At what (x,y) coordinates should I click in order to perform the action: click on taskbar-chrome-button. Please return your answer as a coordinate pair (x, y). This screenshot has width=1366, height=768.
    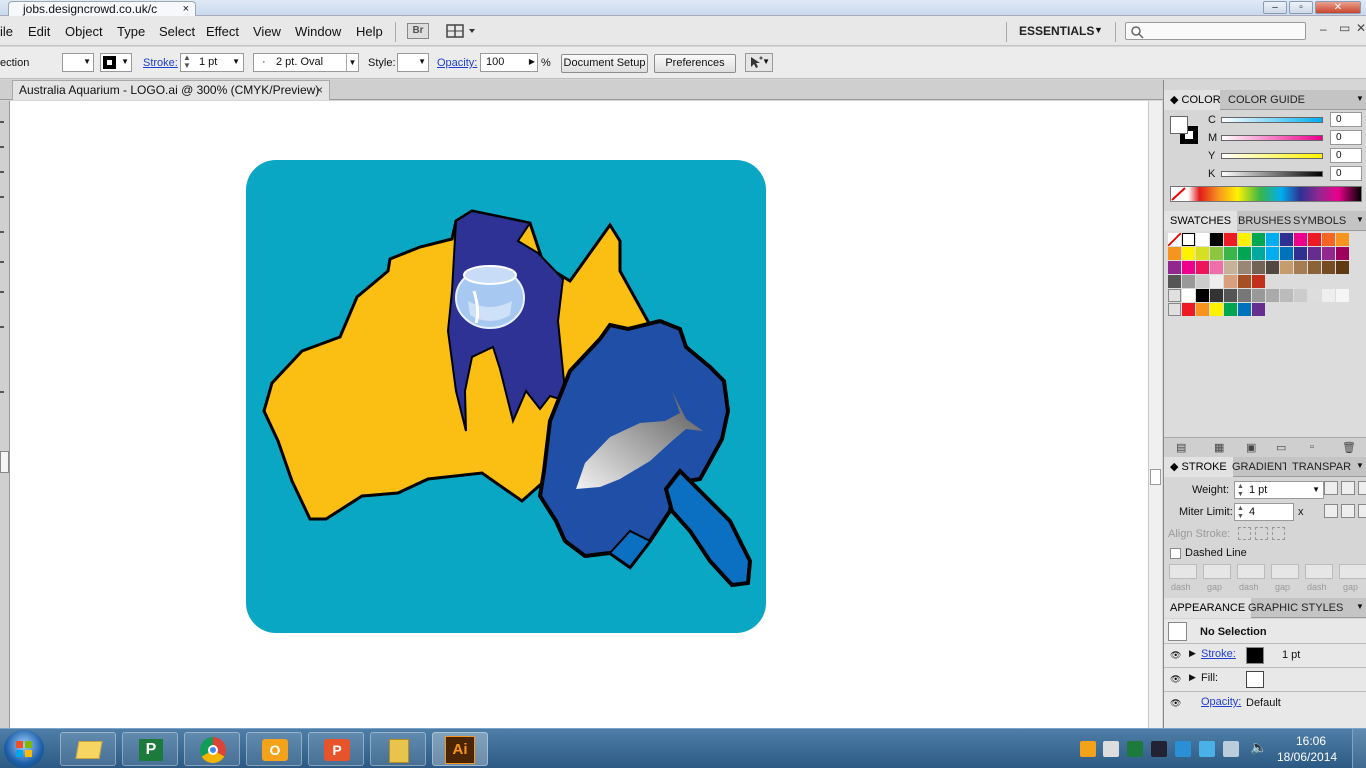
    Looking at the image, I should click on (212, 749).